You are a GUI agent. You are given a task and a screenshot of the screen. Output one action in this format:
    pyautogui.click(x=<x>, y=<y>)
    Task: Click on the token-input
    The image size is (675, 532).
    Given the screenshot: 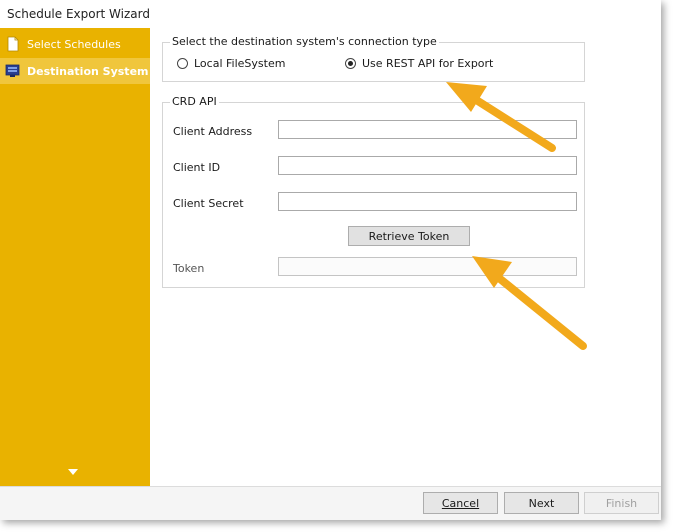 What is the action you would take?
    pyautogui.click(x=427, y=266)
    